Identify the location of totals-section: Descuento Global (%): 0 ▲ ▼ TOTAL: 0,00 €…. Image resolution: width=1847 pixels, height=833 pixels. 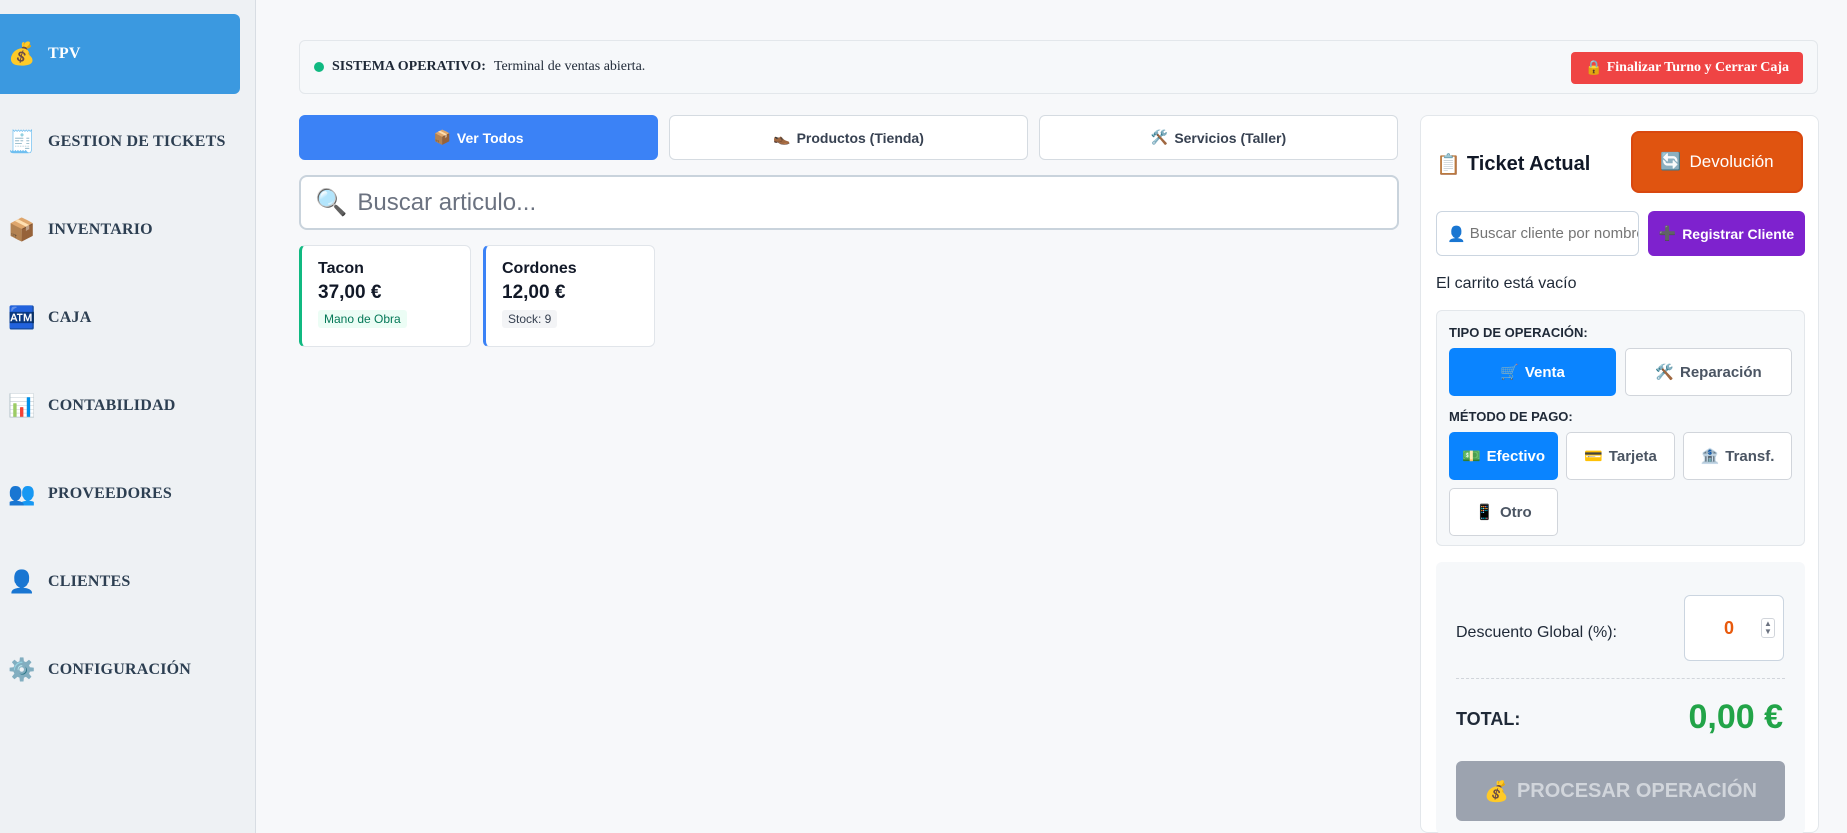
(1620, 697).